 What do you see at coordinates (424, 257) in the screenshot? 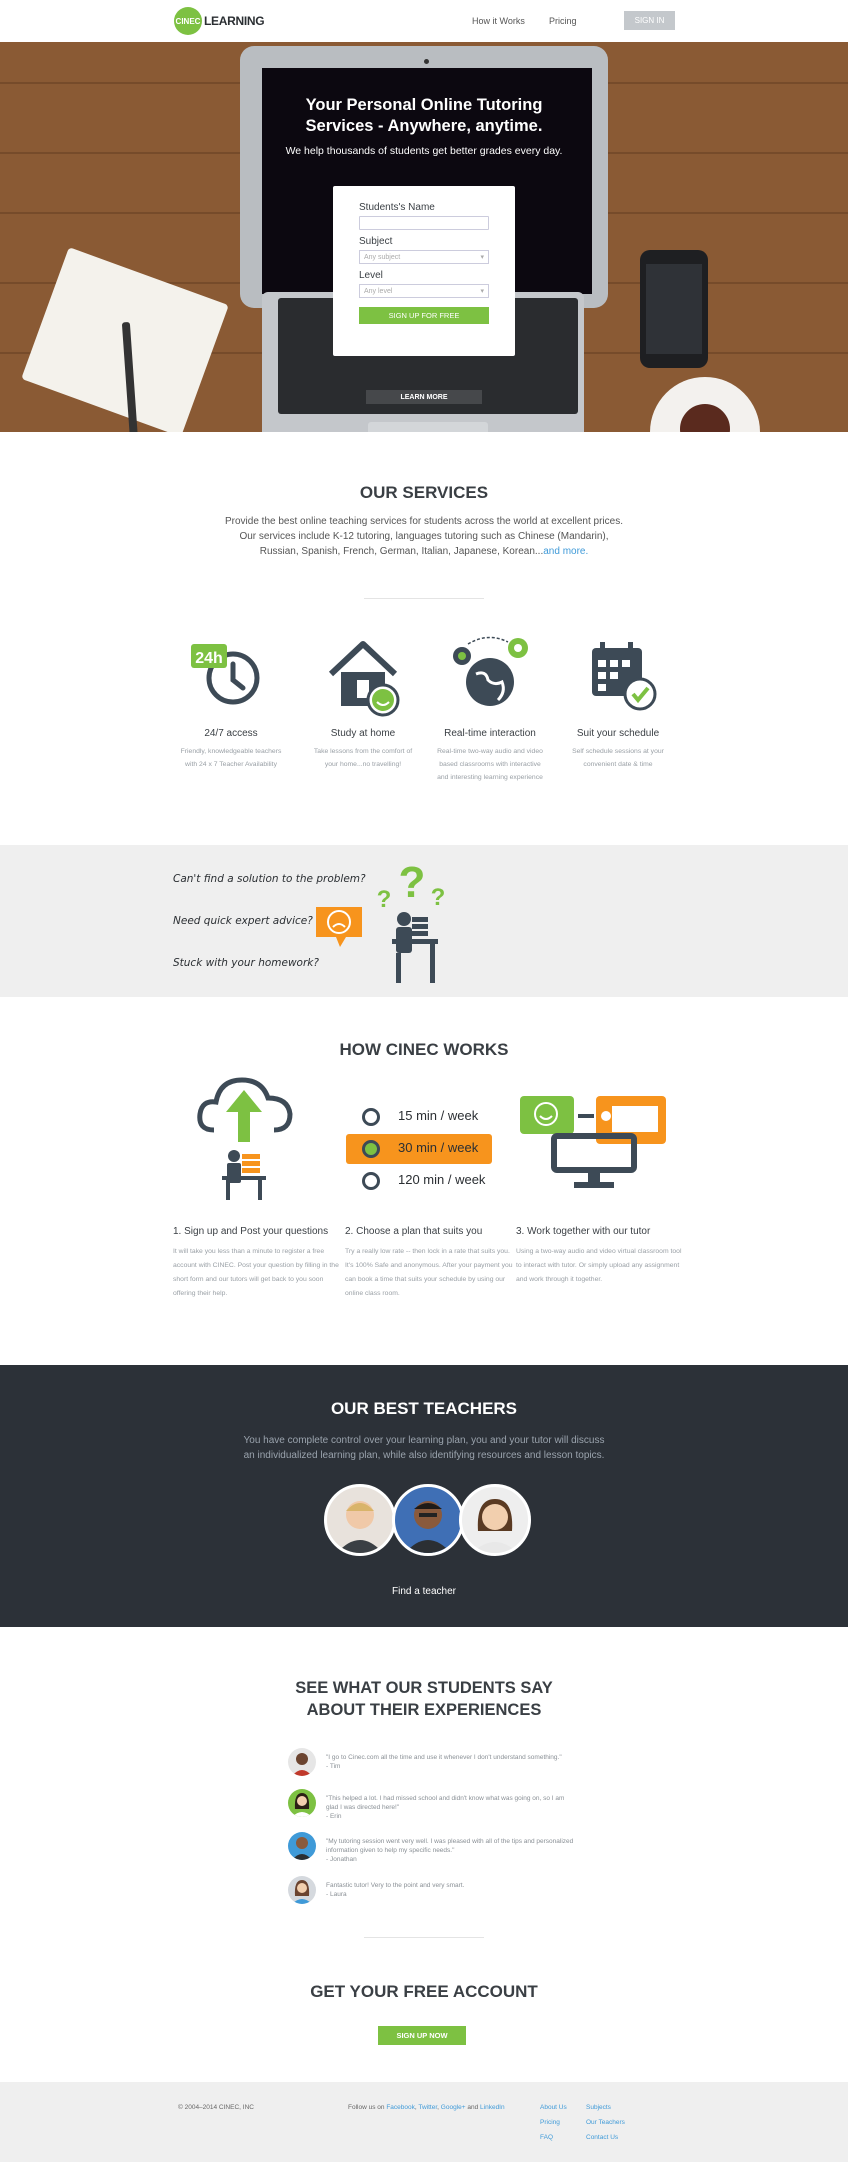
I see `subject-select: Any subject ▾` at bounding box center [424, 257].